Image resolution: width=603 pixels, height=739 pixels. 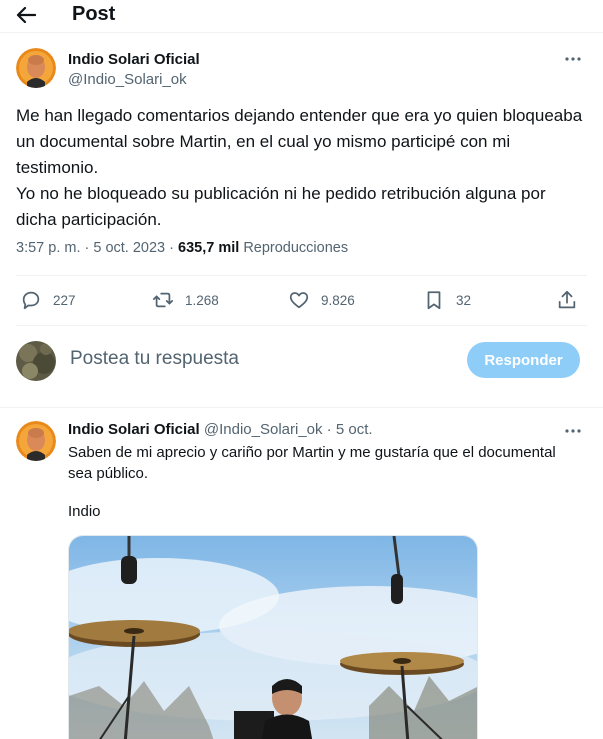 What do you see at coordinates (94, 14) in the screenshot?
I see `page-title: Post` at bounding box center [94, 14].